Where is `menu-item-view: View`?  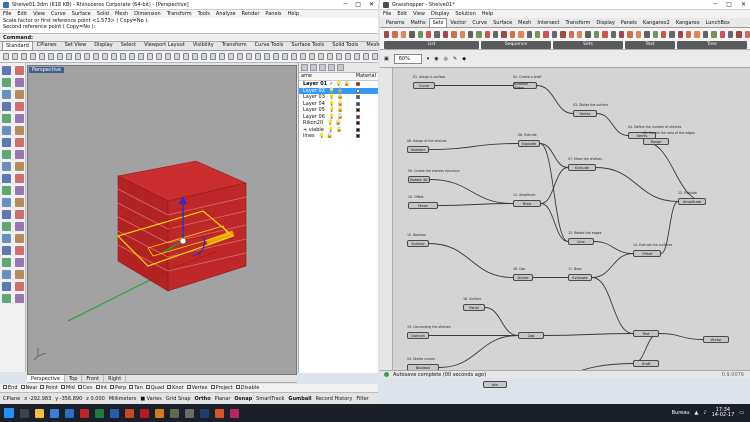 menu-item-view: View is located at coordinates (39, 14).